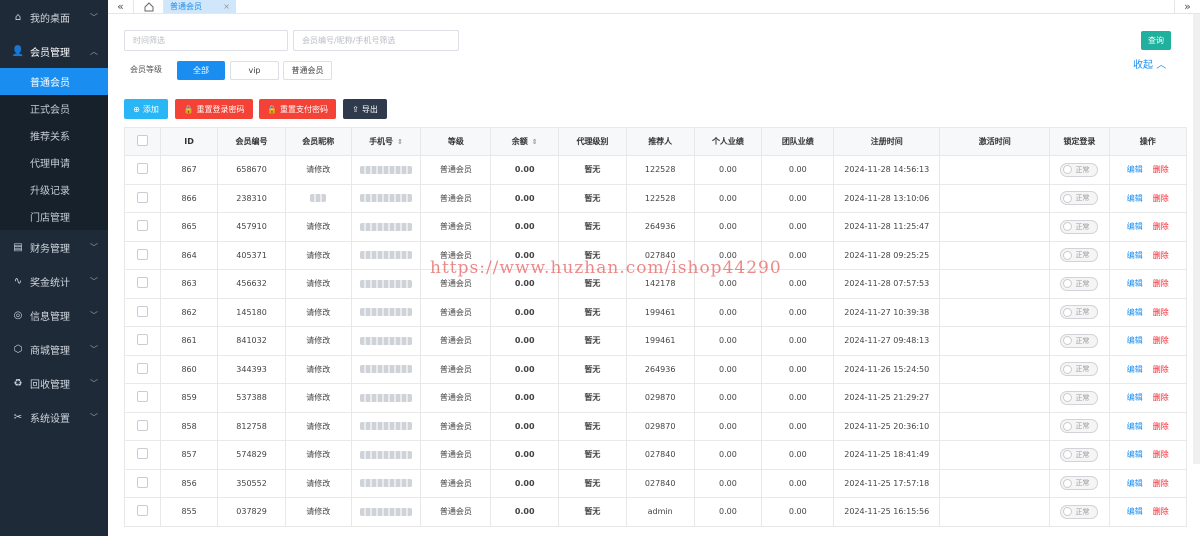  Describe the element at coordinates (54, 315) in the screenshot. I see `sidebar-group-4: ◎ 信息管理 ﹀` at that location.